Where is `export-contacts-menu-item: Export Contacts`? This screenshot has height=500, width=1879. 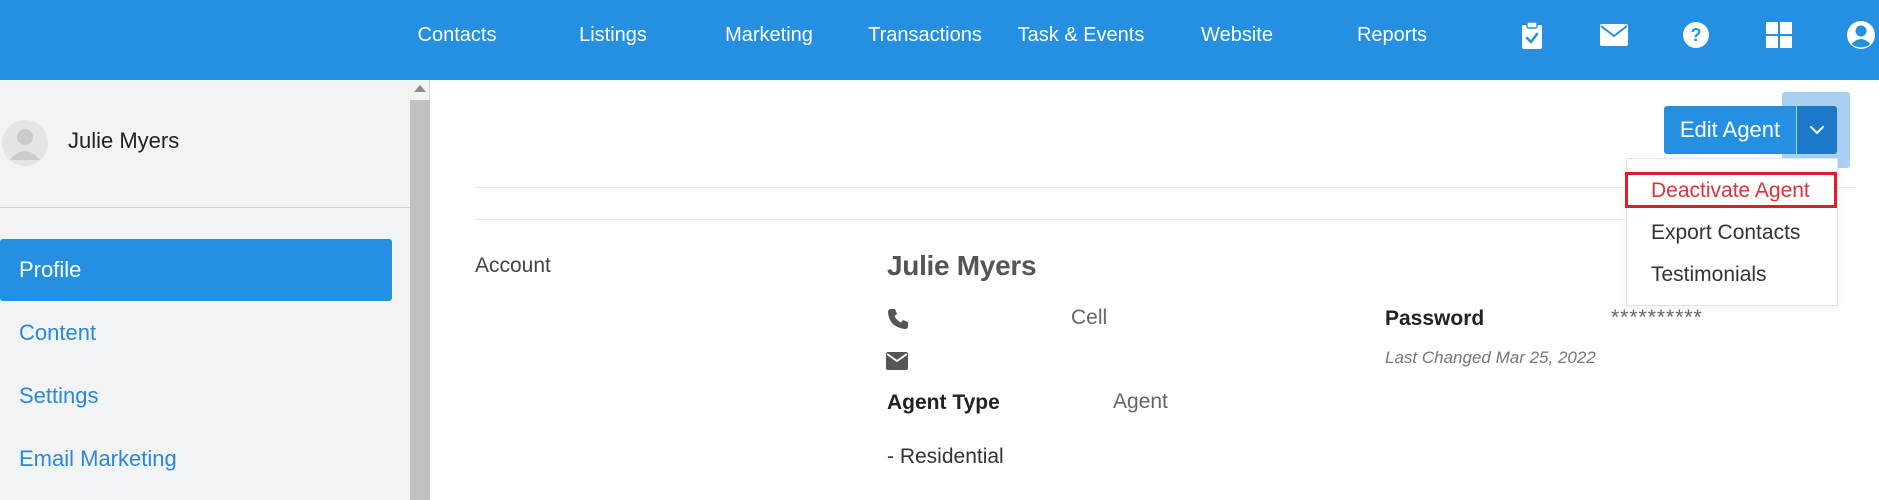 export-contacts-menu-item: Export Contacts is located at coordinates (1725, 233).